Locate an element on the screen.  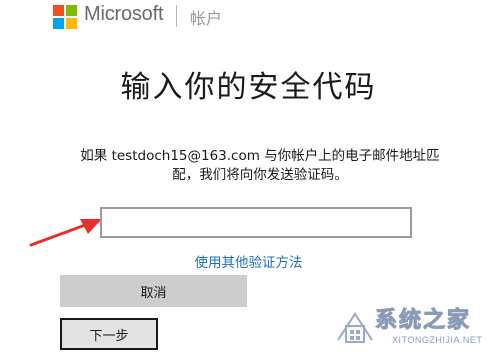
logo-red-square is located at coordinates (58, 10).